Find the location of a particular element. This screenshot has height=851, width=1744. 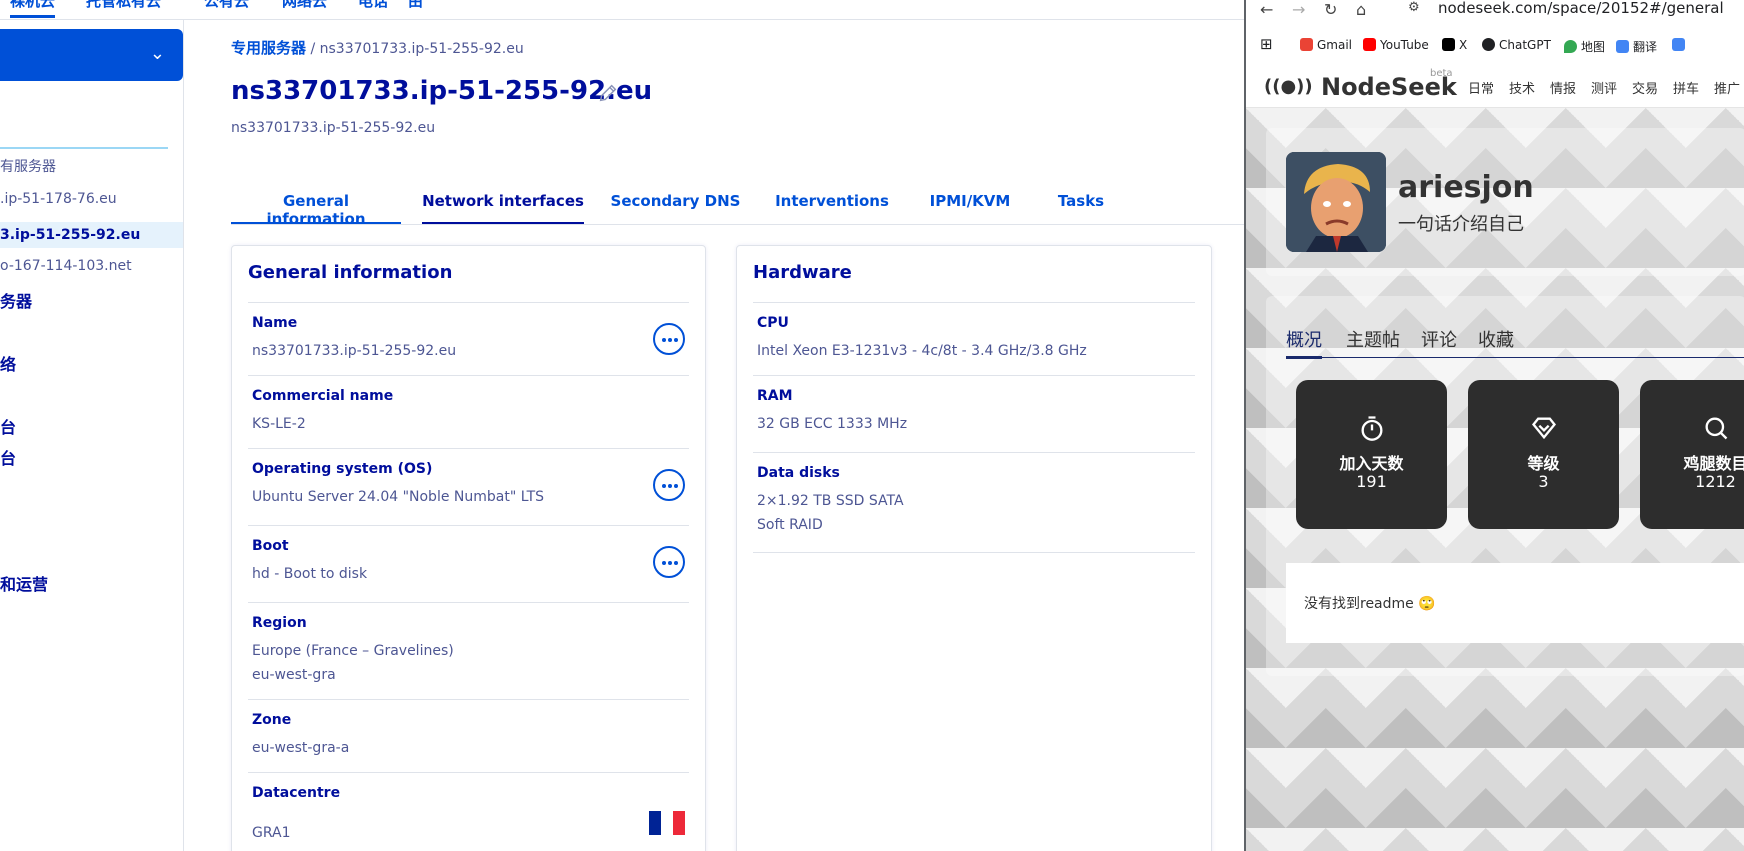

tab-network-interfaces: Network interfaces is located at coordinates (503, 208).